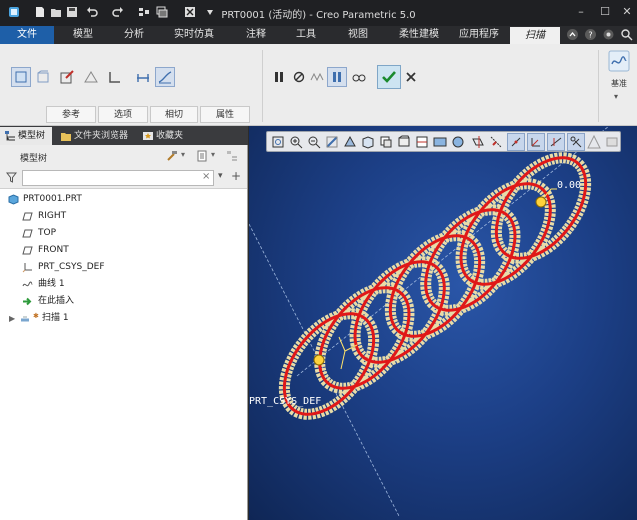 This screenshot has width=637, height=520. Describe the element at coordinates (194, 35) in the screenshot. I see `tab-live-simulation: 实时仿真` at that location.